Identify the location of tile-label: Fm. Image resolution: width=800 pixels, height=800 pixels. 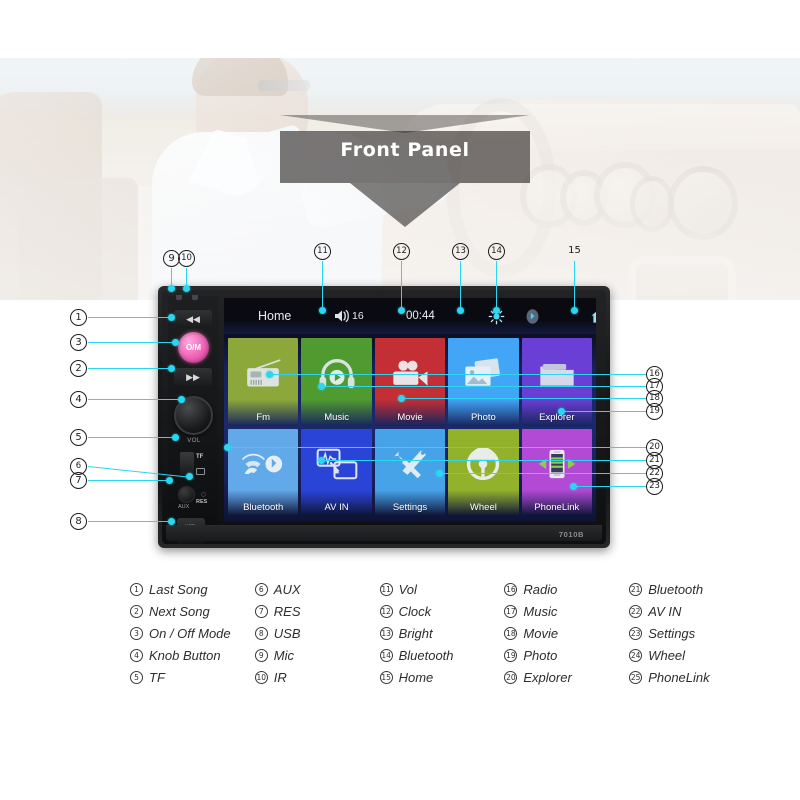
(263, 417).